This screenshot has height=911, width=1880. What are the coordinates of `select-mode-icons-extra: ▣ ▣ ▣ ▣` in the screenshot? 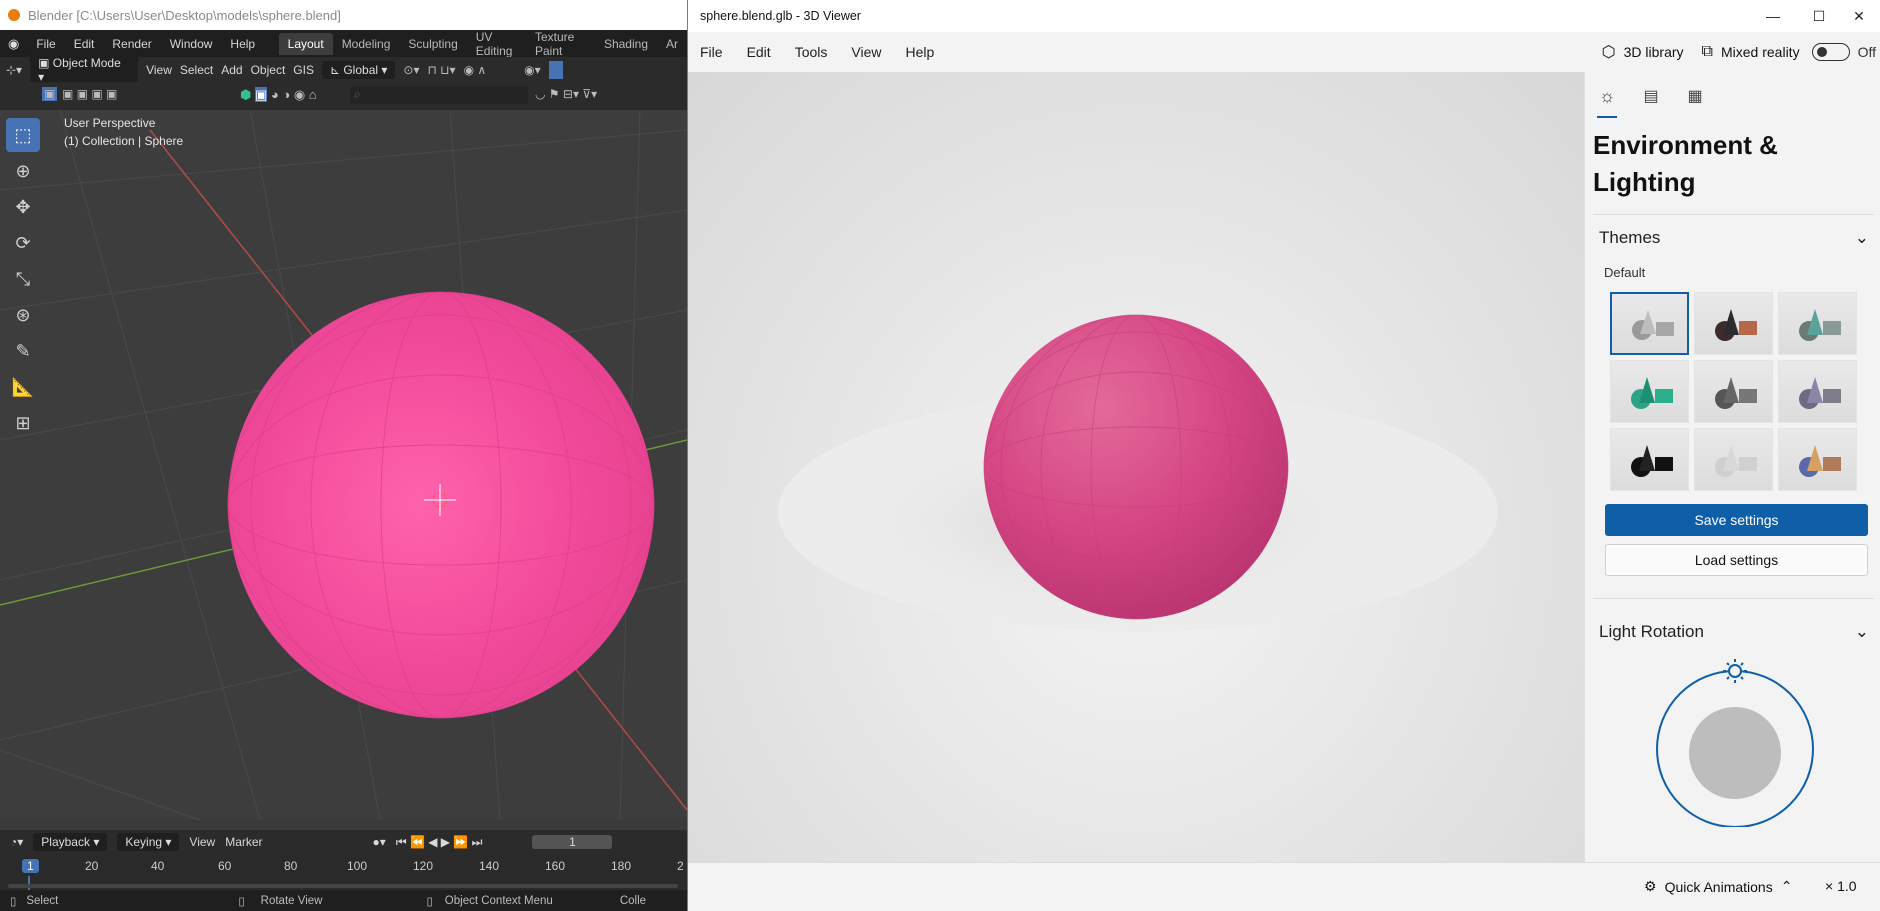 It's located at (89, 94).